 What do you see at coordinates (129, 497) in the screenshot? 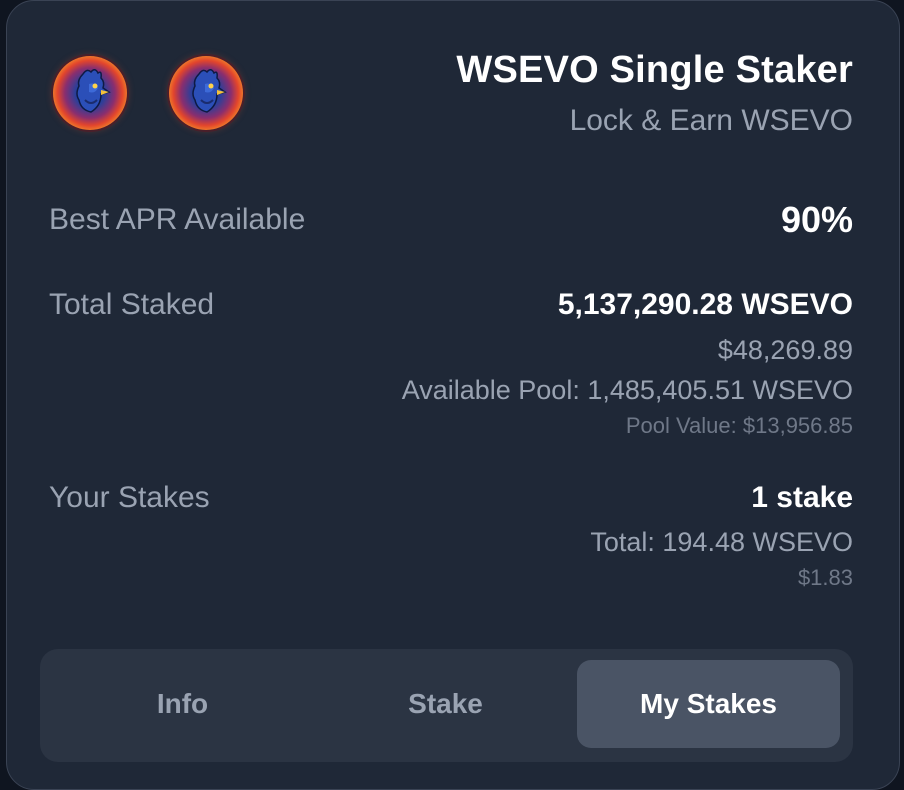
I see `your-stakes-label: Your Stakes` at bounding box center [129, 497].